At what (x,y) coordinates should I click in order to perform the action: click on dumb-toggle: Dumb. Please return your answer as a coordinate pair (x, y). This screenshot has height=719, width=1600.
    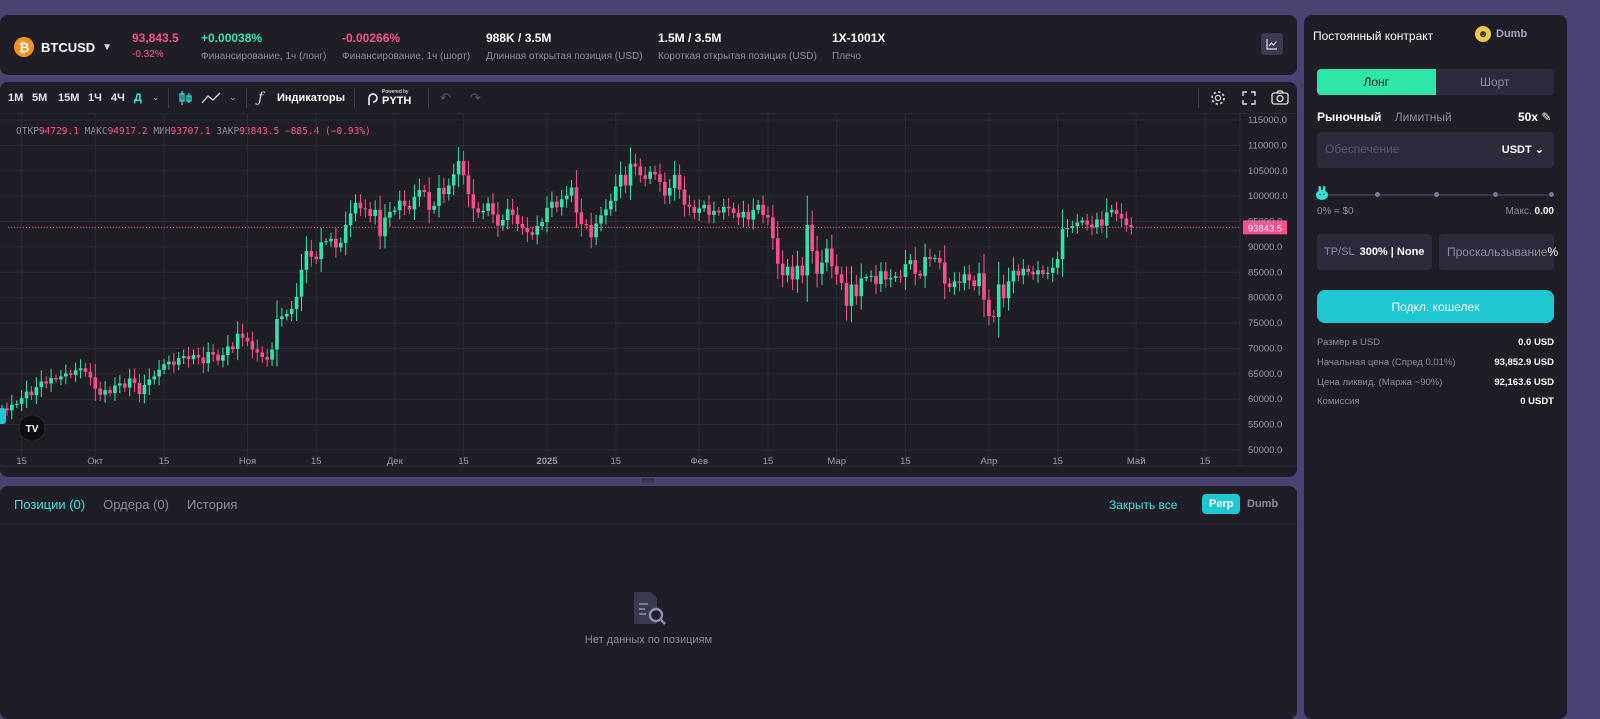
    Looking at the image, I should click on (1262, 504).